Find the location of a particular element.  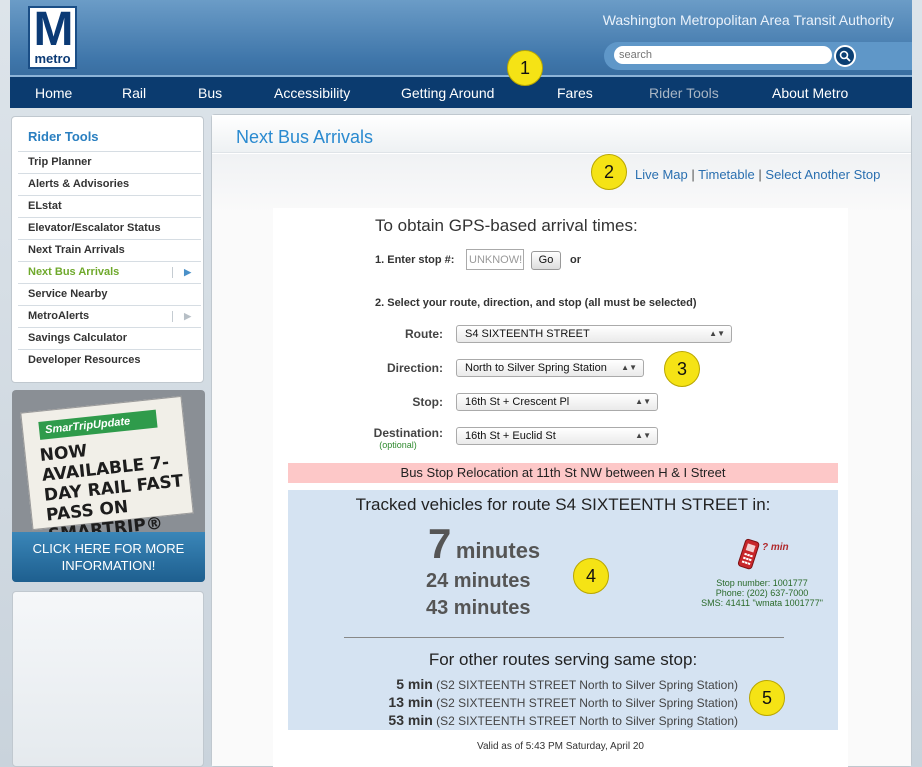

live-map-link: Live Map is located at coordinates (661, 174).